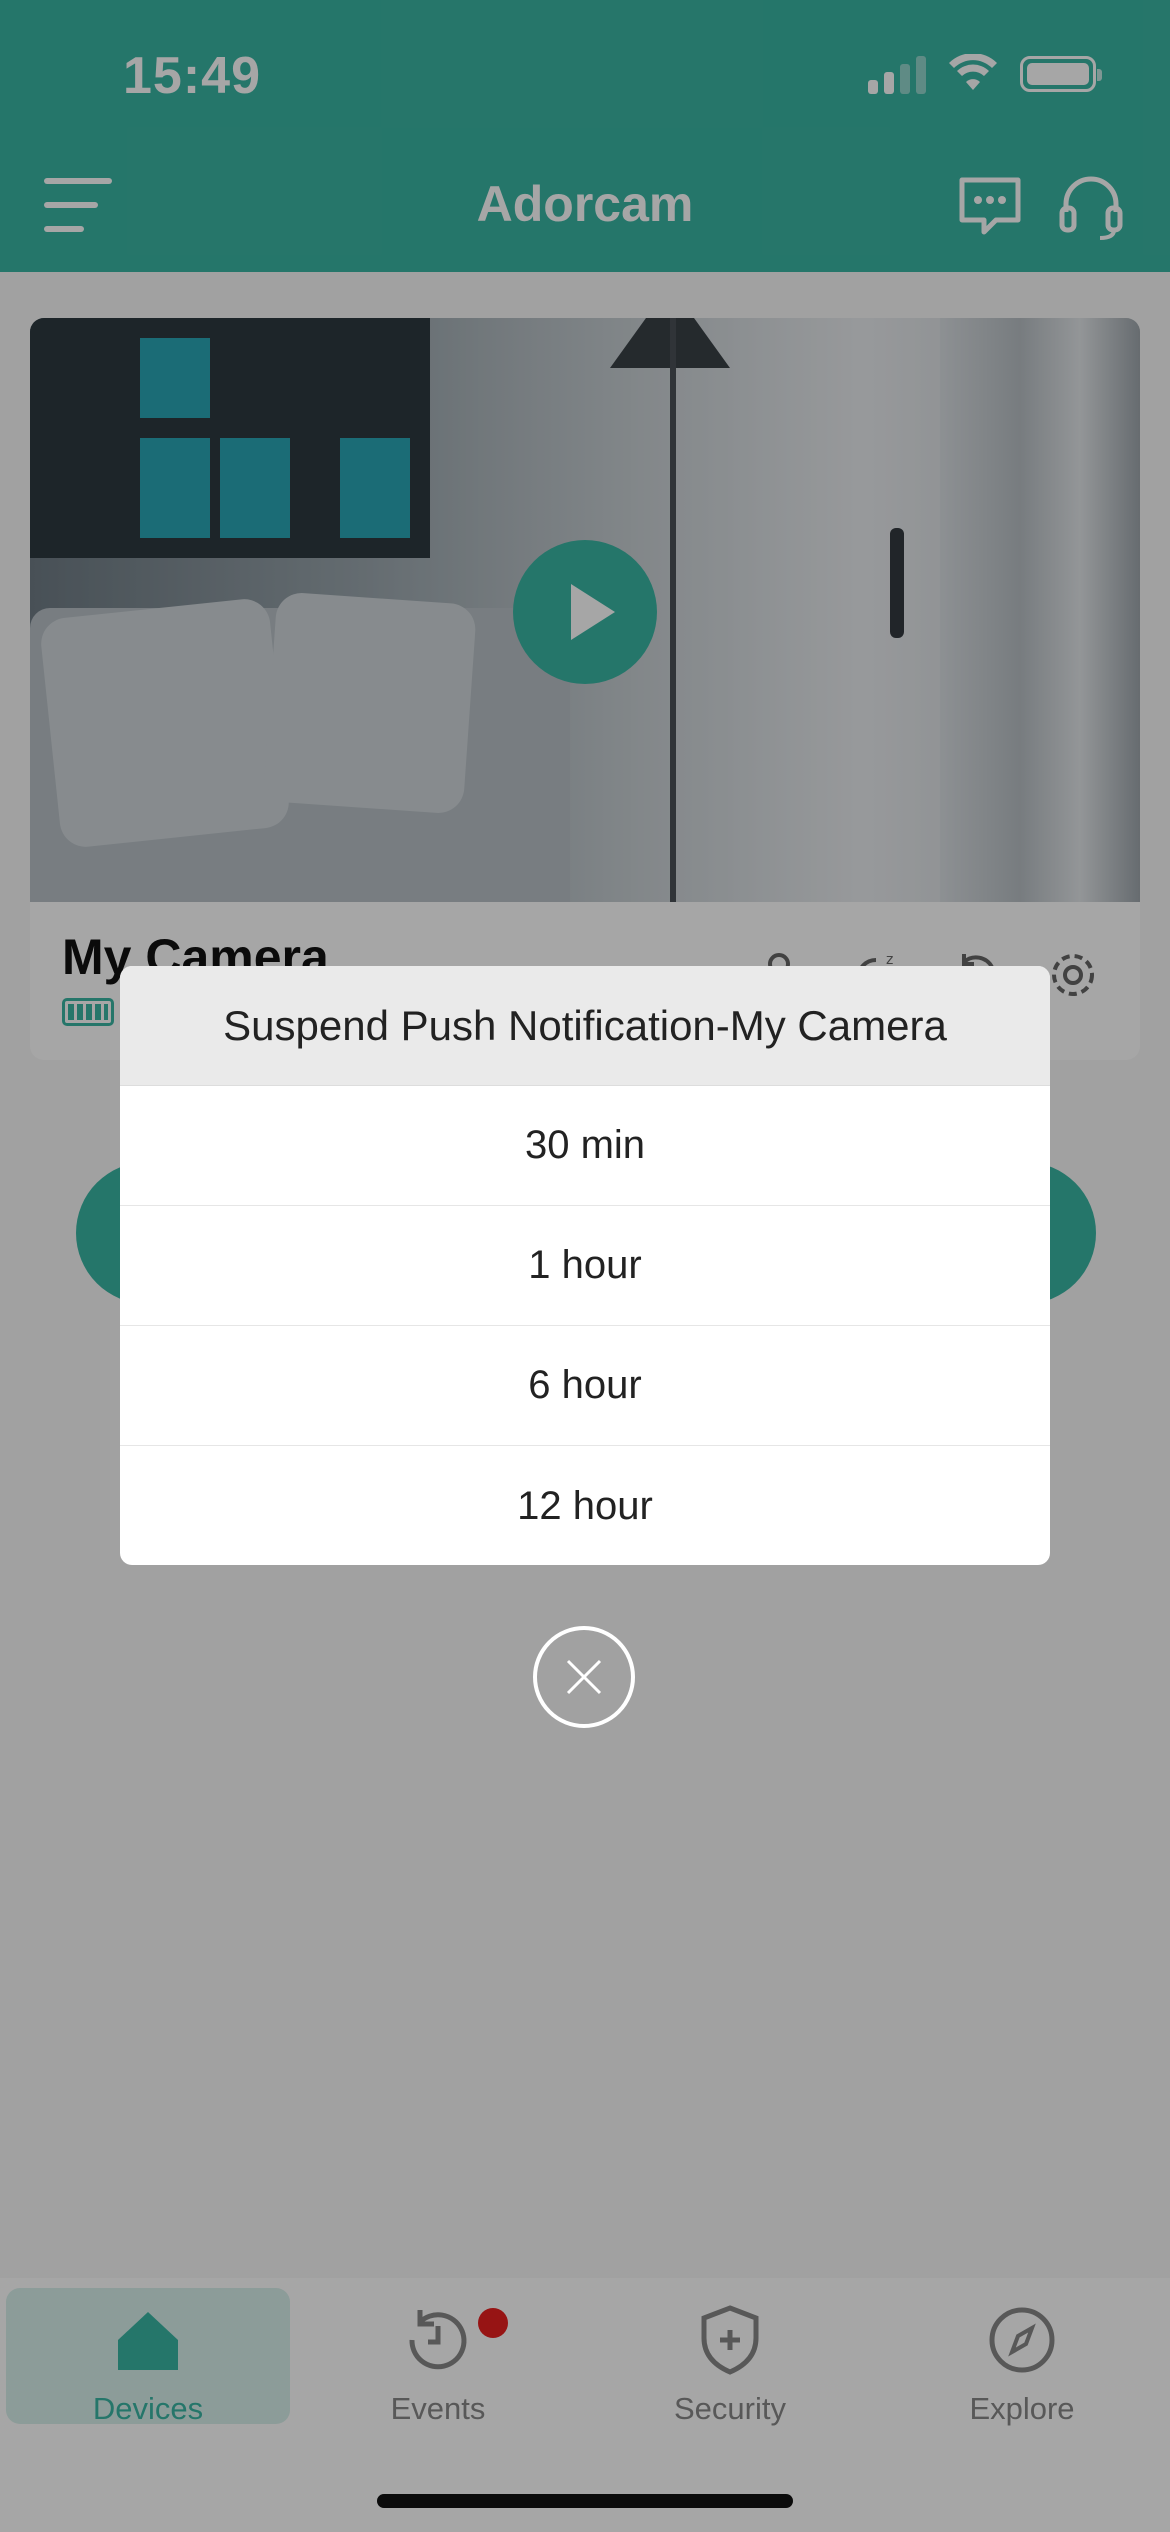  Describe the element at coordinates (585, 1386) in the screenshot. I see `option-6-hour: 6 hour` at that location.